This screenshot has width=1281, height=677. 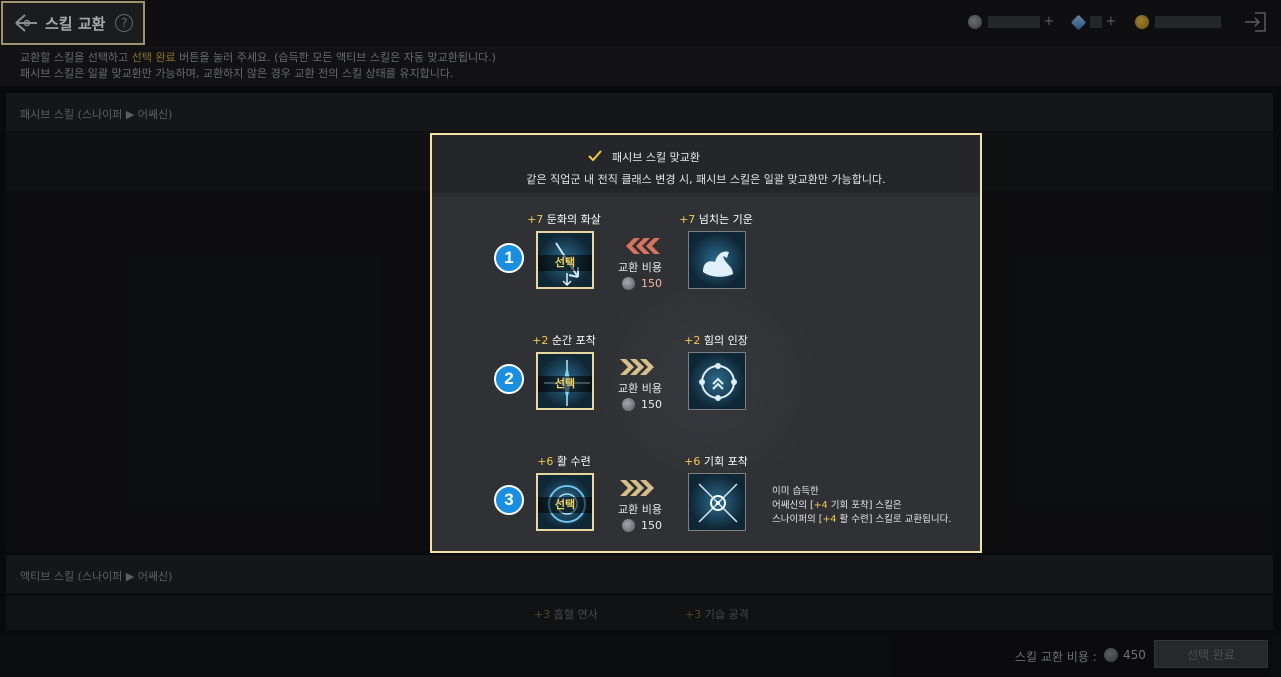 I want to click on swap-row-2: 2 +2 순간 포착 선택 교환 비용 150 +2 힘의 인장, so click(x=706, y=383).